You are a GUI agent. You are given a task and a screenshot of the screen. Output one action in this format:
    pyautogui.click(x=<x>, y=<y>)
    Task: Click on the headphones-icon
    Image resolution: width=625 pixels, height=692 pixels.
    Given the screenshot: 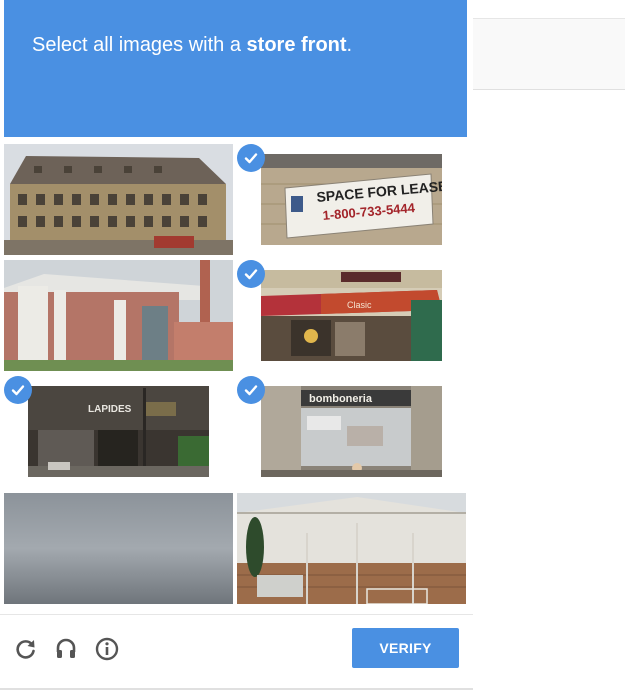 What is the action you would take?
    pyautogui.click(x=66, y=649)
    